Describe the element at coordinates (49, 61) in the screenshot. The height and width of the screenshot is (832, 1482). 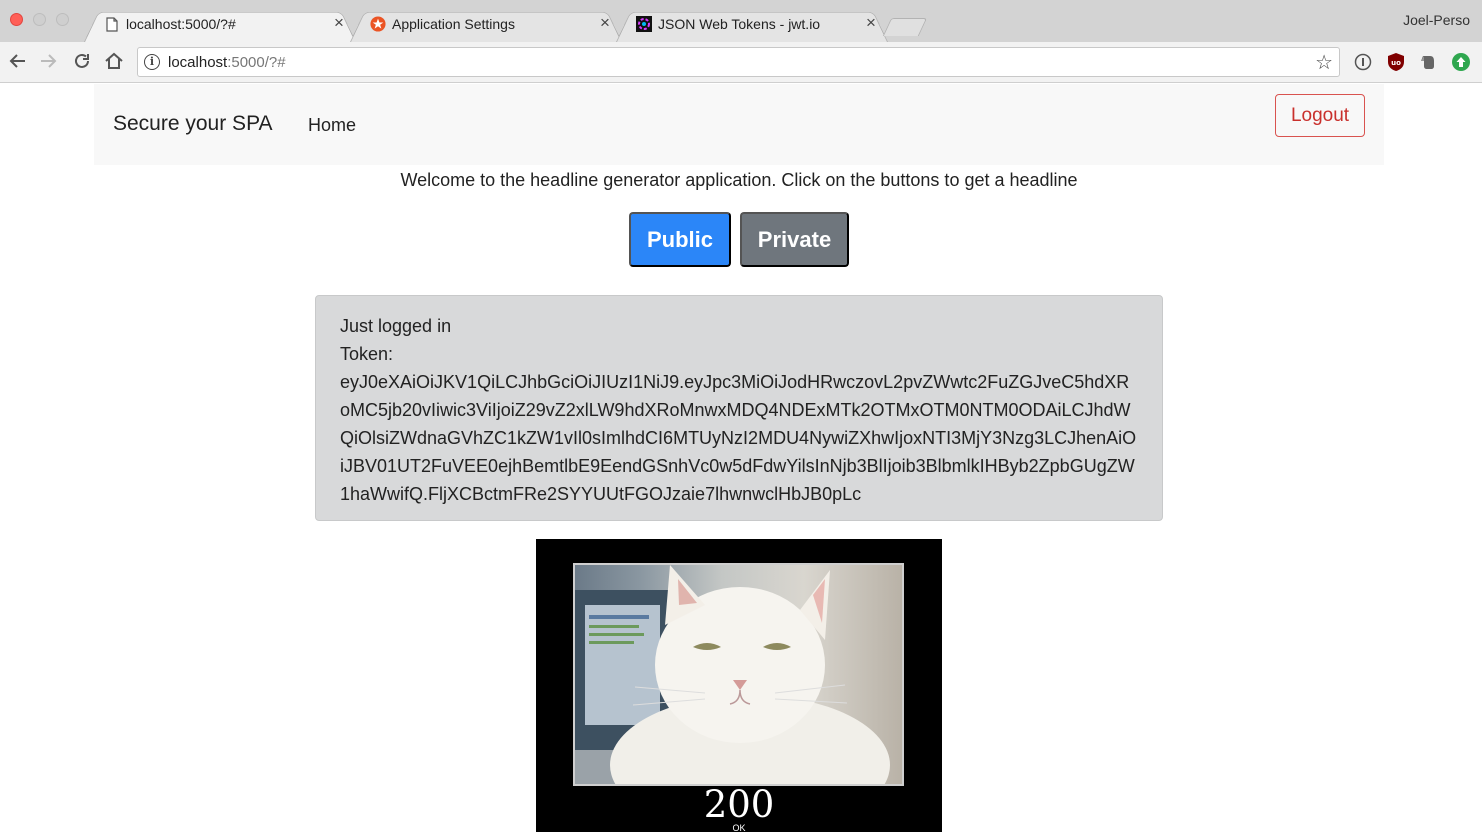
I see `forward-arrow-icon` at that location.